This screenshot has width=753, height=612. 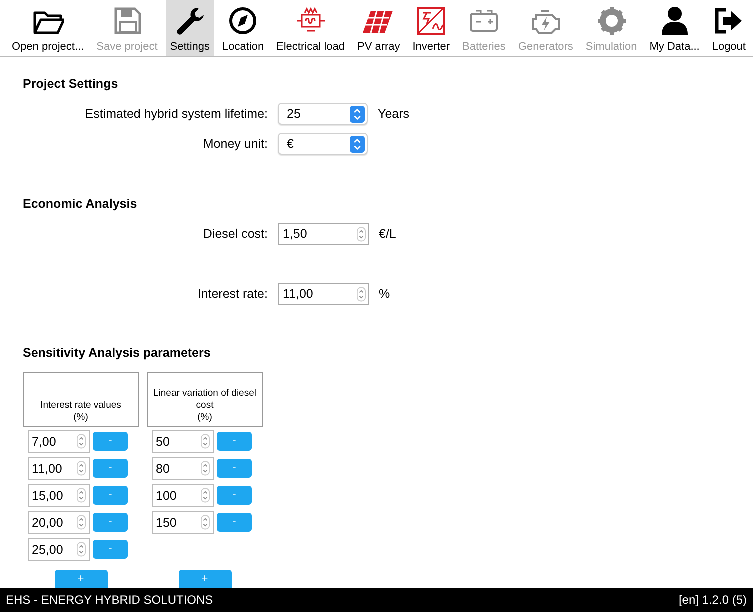 What do you see at coordinates (183, 441) in the screenshot?
I see `number-field: 50` at bounding box center [183, 441].